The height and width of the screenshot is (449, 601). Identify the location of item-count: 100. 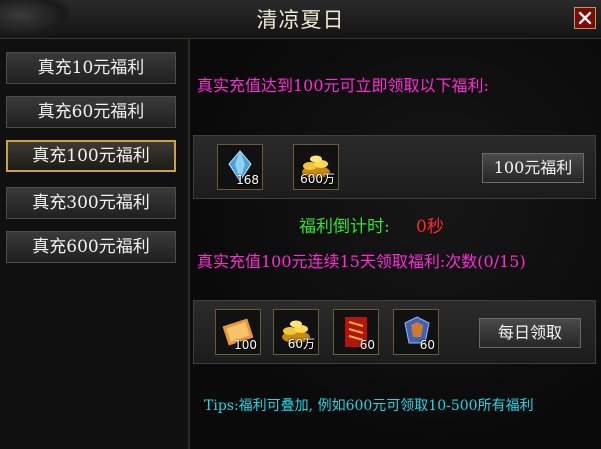
(245, 345).